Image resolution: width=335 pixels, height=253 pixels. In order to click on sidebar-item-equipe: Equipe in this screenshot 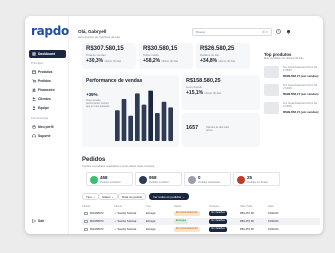, I will do `click(47, 108)`.